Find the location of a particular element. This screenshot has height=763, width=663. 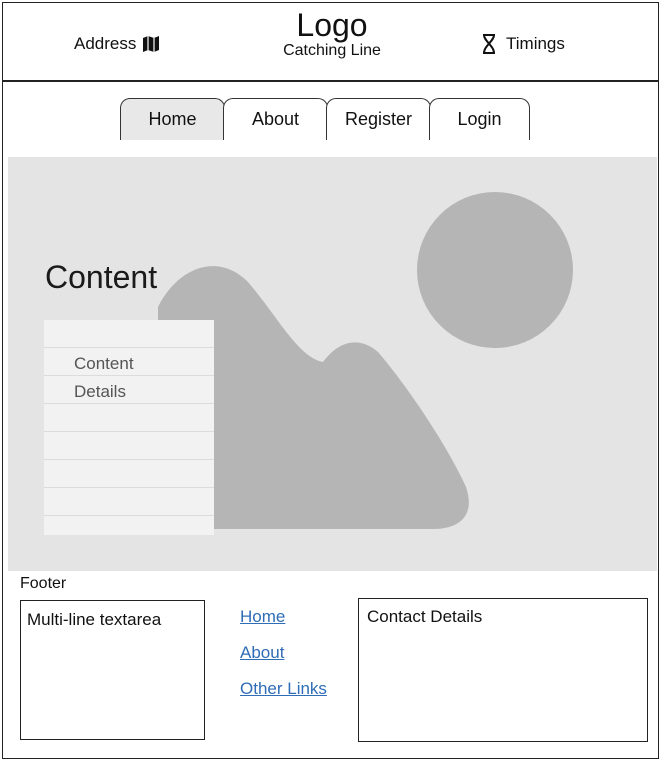

contact-details: Contact Details is located at coordinates (503, 670).